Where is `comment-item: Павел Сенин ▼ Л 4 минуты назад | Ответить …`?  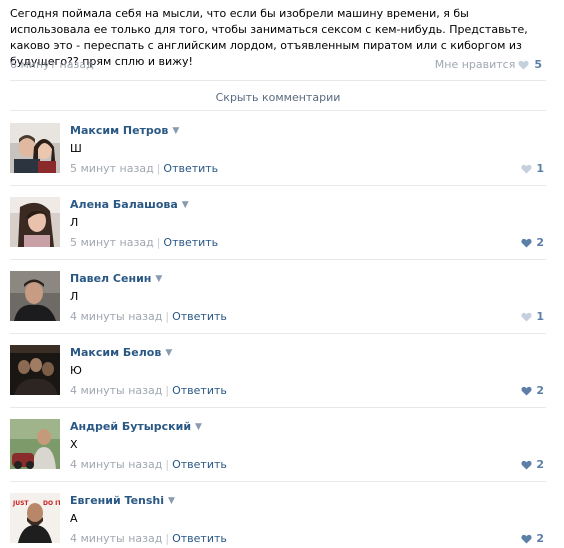
comment-item: Павел Сенин ▼ Л 4 минуты назад | Ответить … is located at coordinates (282, 297).